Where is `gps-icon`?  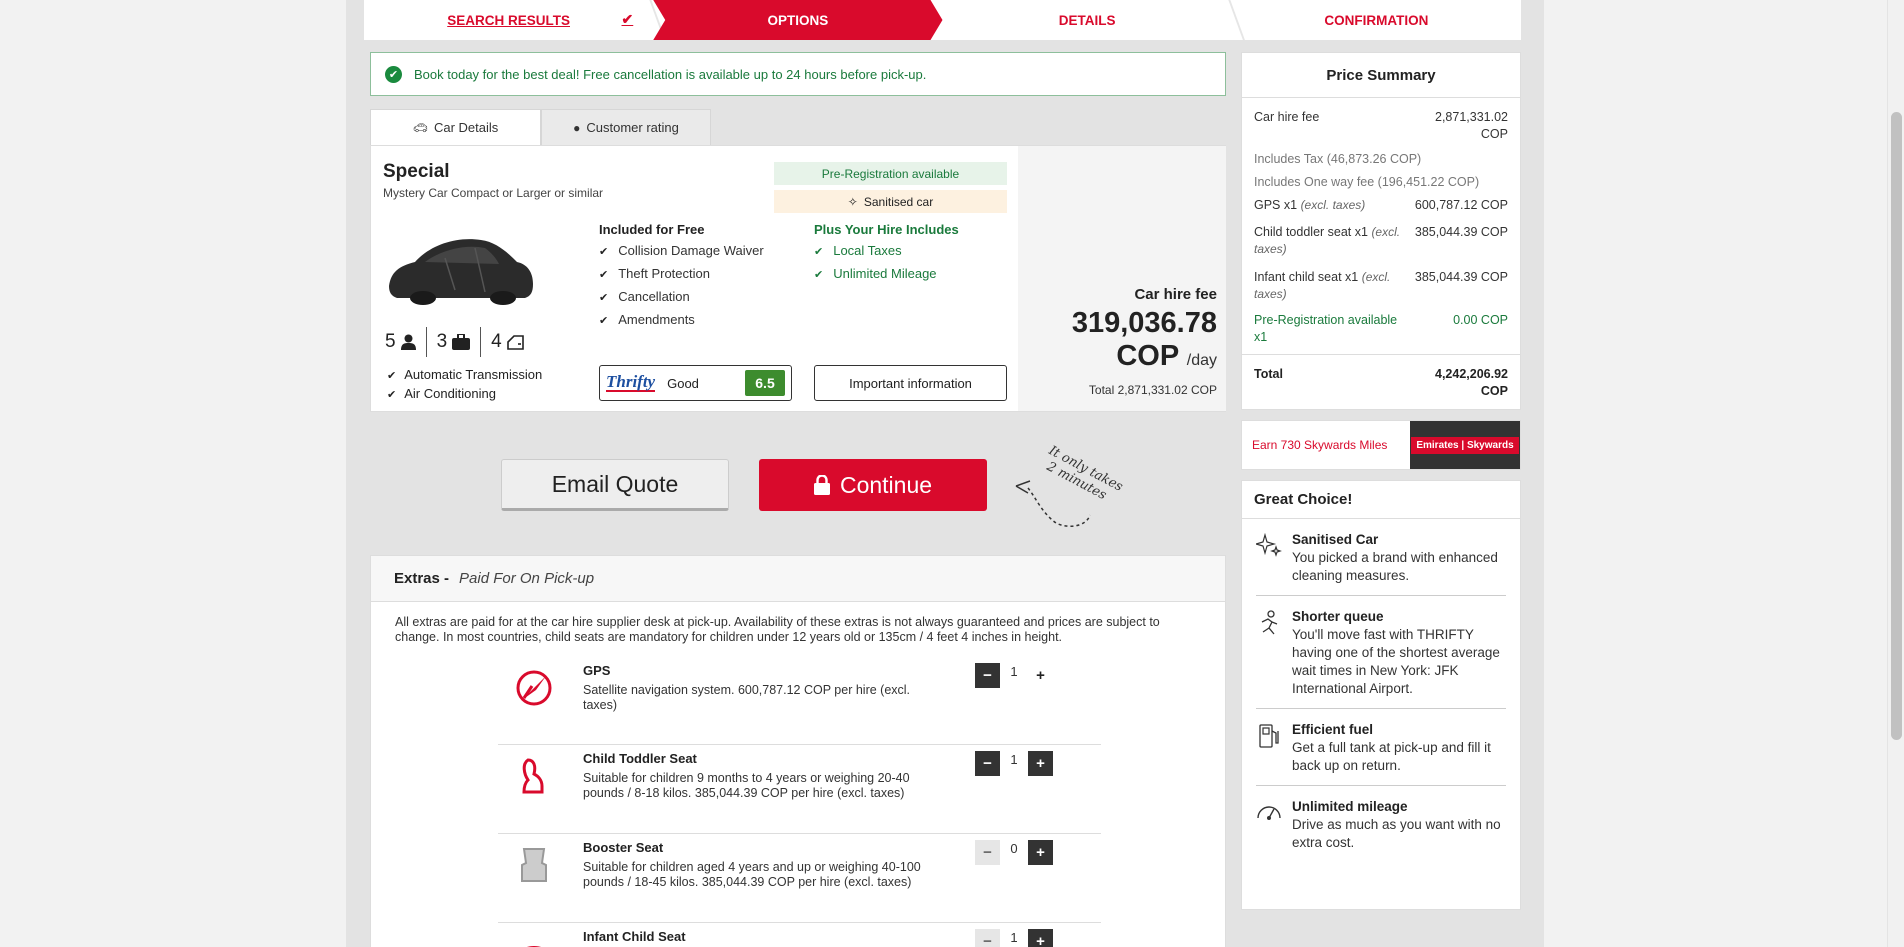
gps-icon is located at coordinates (534, 688).